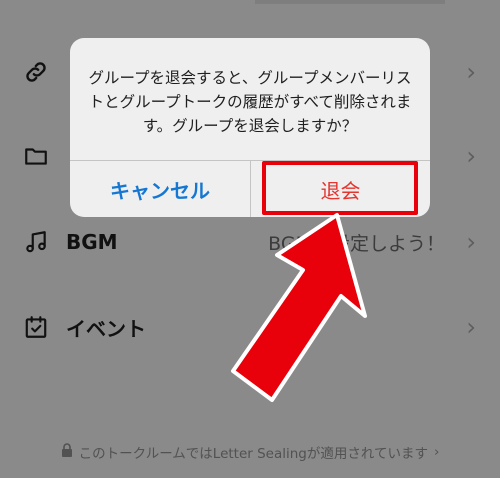  Describe the element at coordinates (250, 327) in the screenshot. I see `settings-row-event: イベント ›` at that location.